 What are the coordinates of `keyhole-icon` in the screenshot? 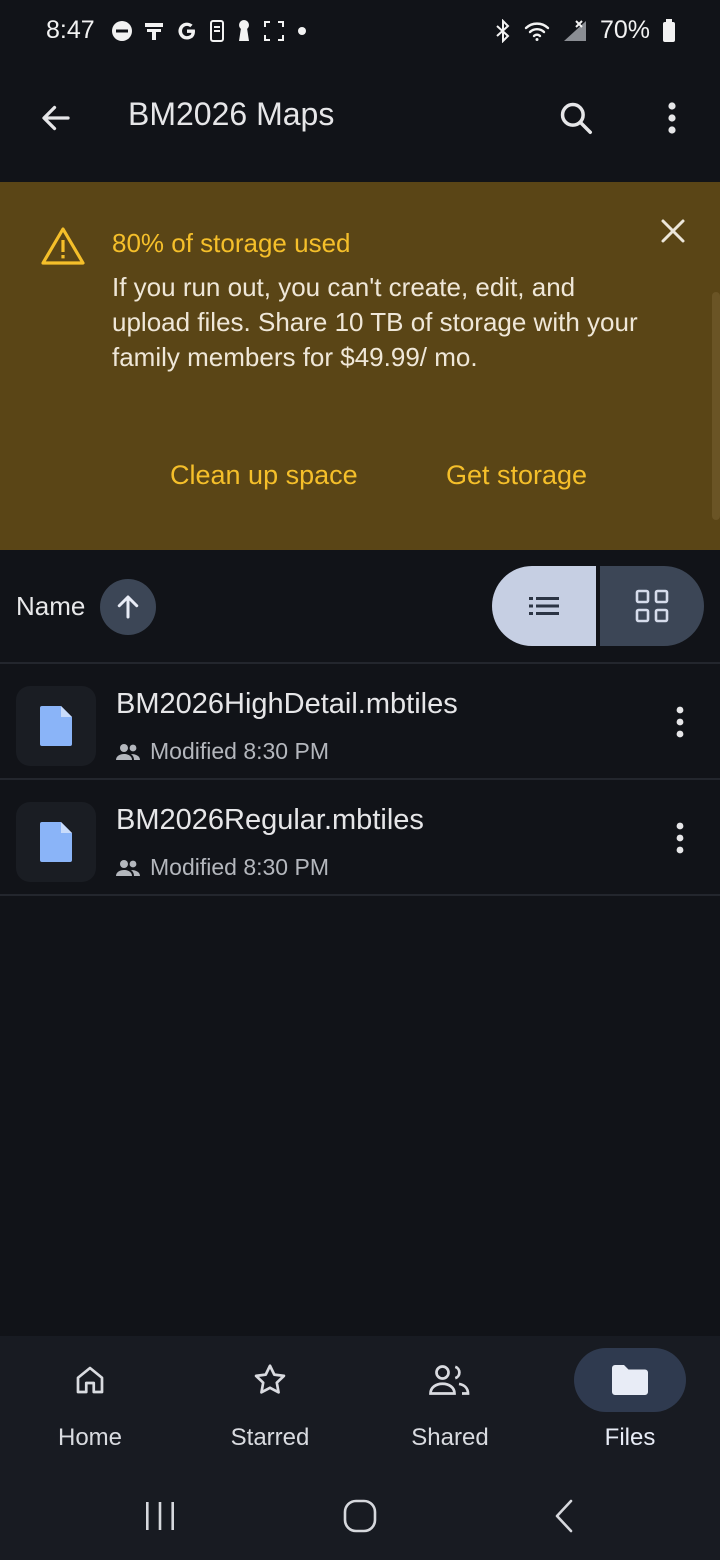 It's located at (244, 31).